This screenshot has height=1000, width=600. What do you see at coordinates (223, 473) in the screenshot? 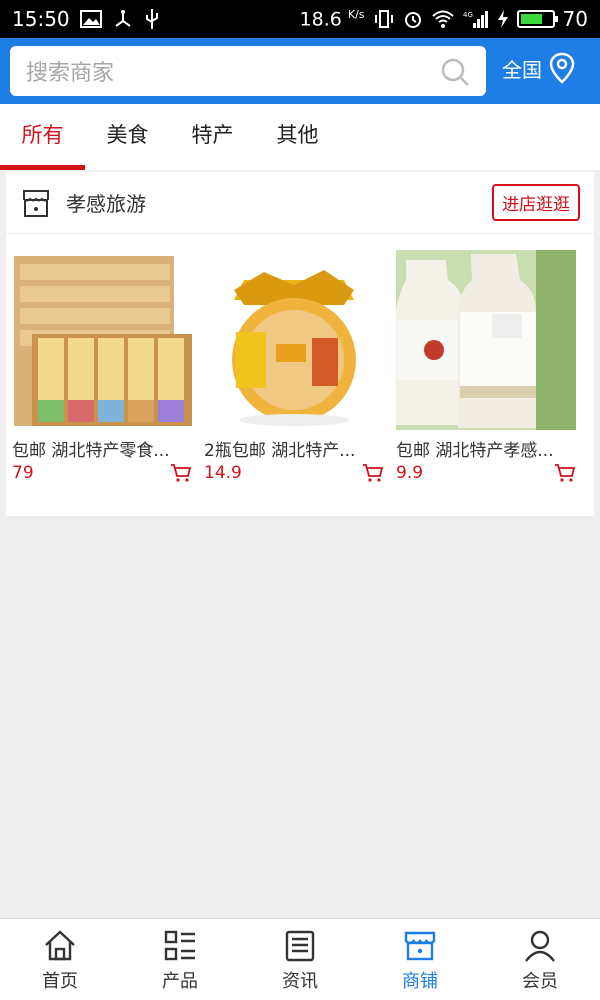
I see `product-price: 14.9` at bounding box center [223, 473].